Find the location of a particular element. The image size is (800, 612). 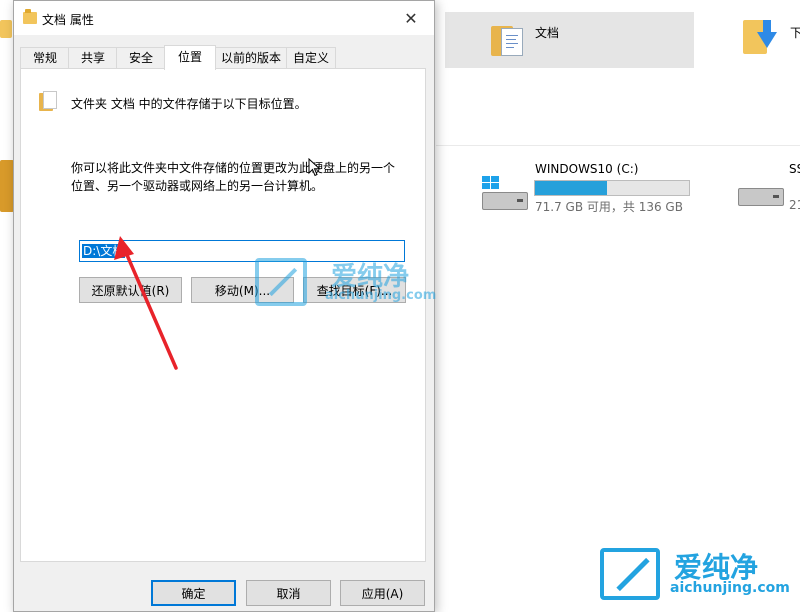

explorer-left-strip is located at coordinates (7, 300).